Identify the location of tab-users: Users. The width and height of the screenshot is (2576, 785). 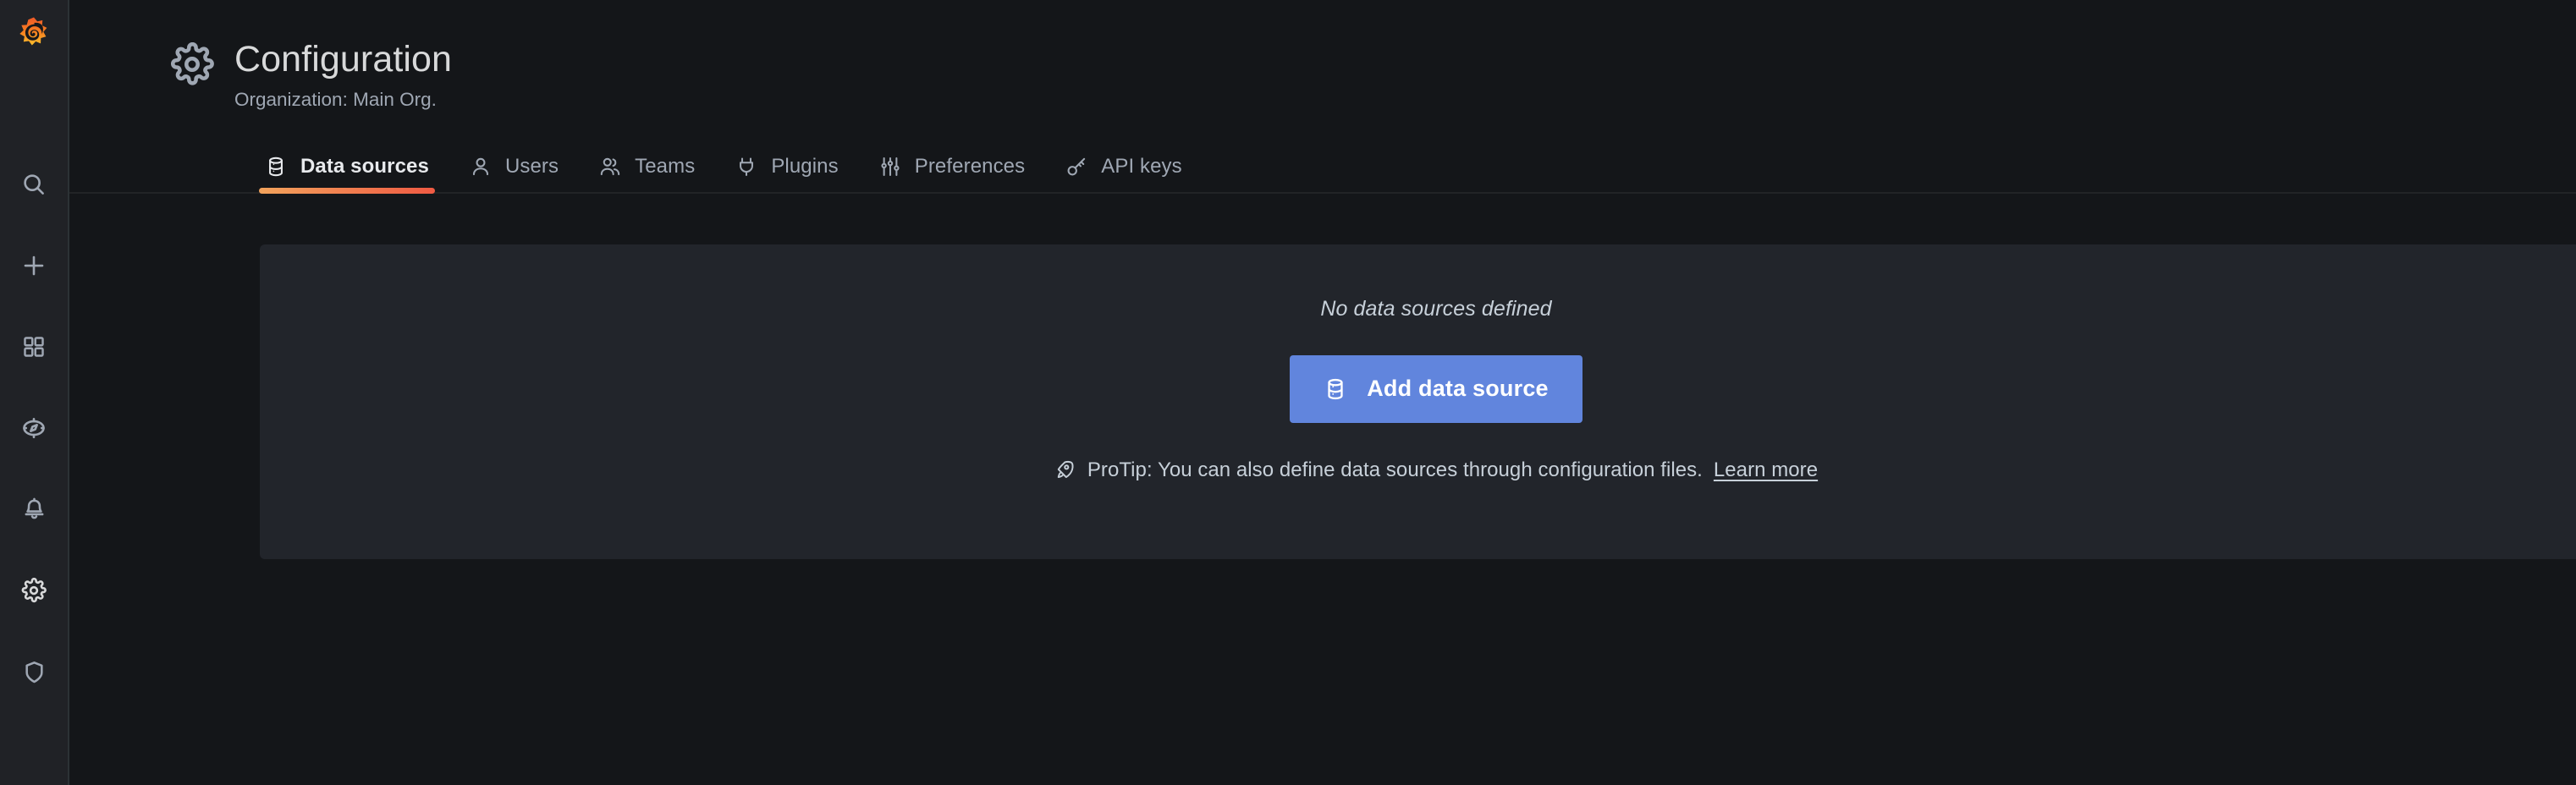
(514, 169).